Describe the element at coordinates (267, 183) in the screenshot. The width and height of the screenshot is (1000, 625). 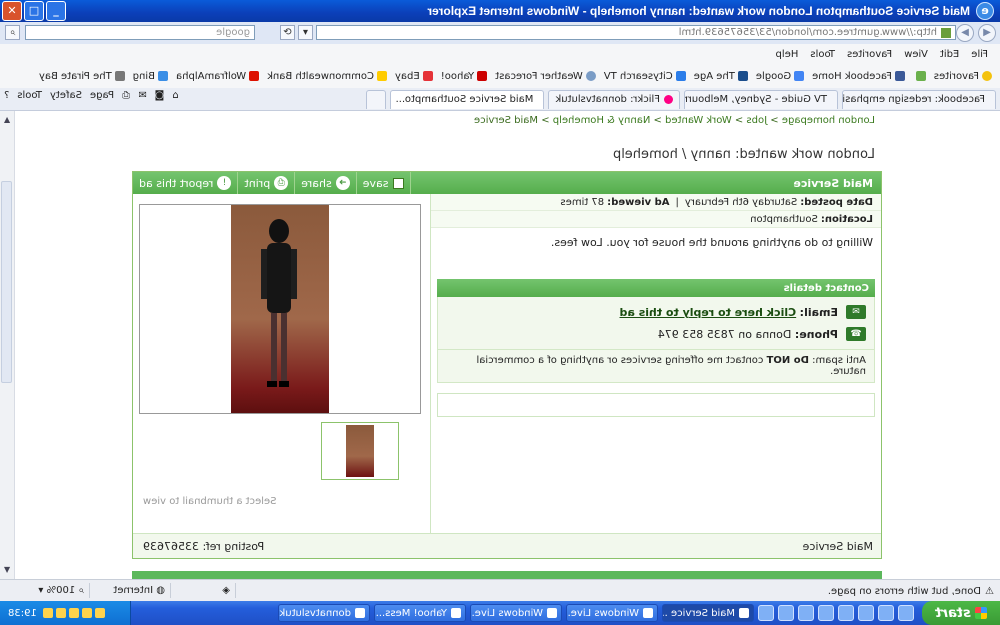
I see `print-button: ⎙ print` at that location.